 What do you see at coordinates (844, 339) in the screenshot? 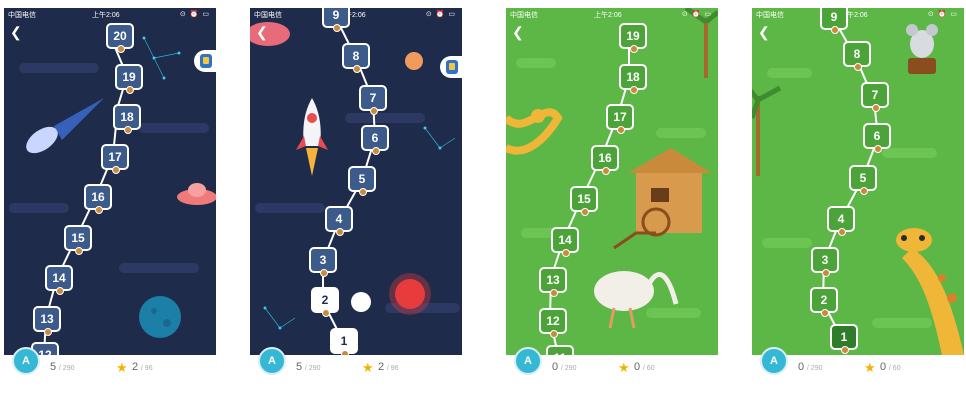
I see `level-node-current: 1` at bounding box center [844, 339].